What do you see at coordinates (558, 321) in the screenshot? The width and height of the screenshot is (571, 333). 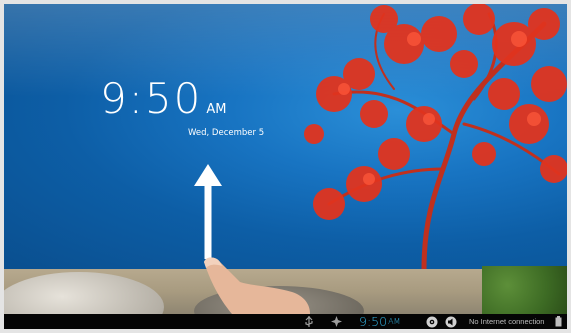 I see `battery-icon` at bounding box center [558, 321].